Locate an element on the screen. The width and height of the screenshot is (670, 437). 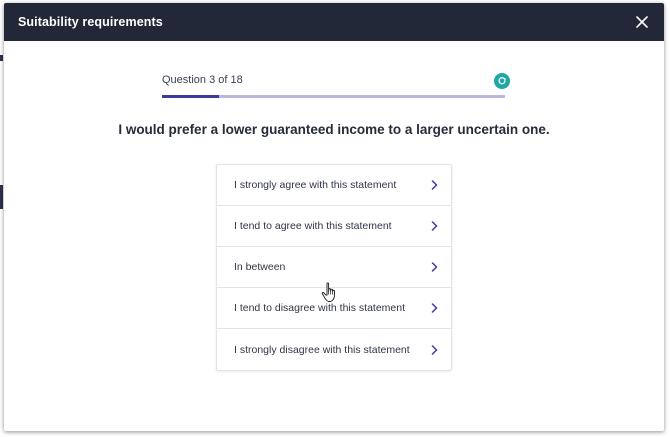
answer-option-label: I strongly agree with this statement is located at coordinates (315, 185).